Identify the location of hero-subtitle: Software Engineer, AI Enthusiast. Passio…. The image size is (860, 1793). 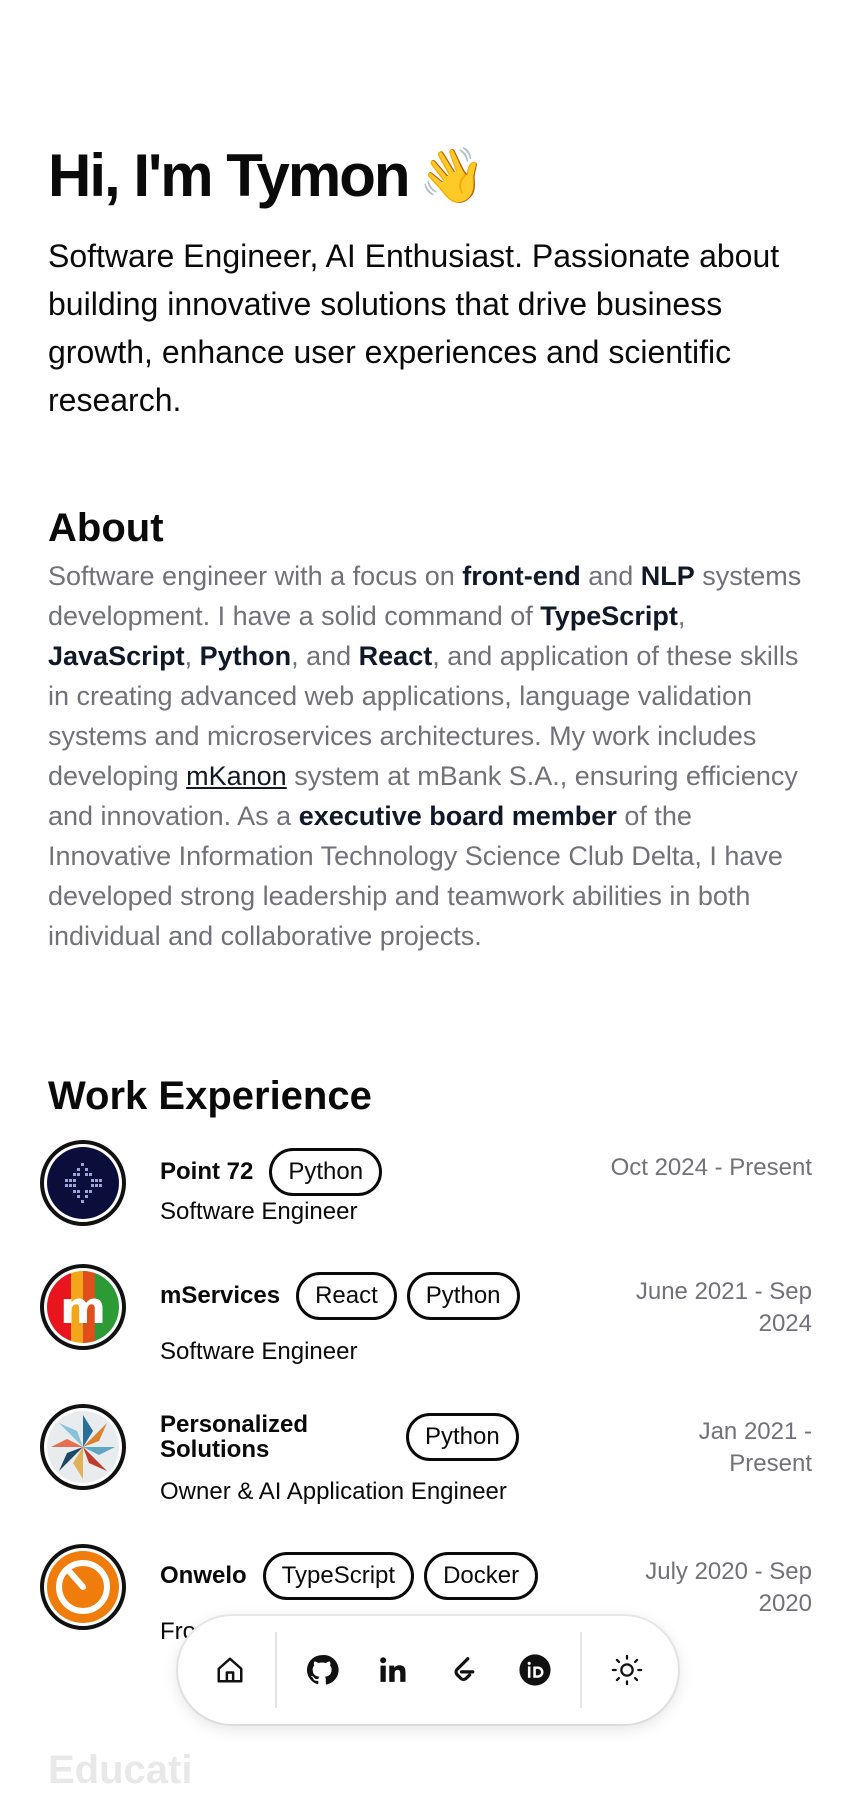
(414, 328).